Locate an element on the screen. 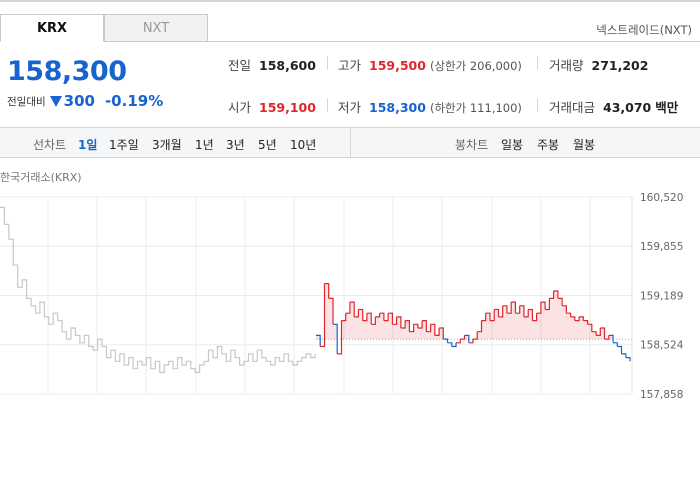 This screenshot has height=490, width=700. stat-prev-close: 전일 158,600 is located at coordinates (272, 64).